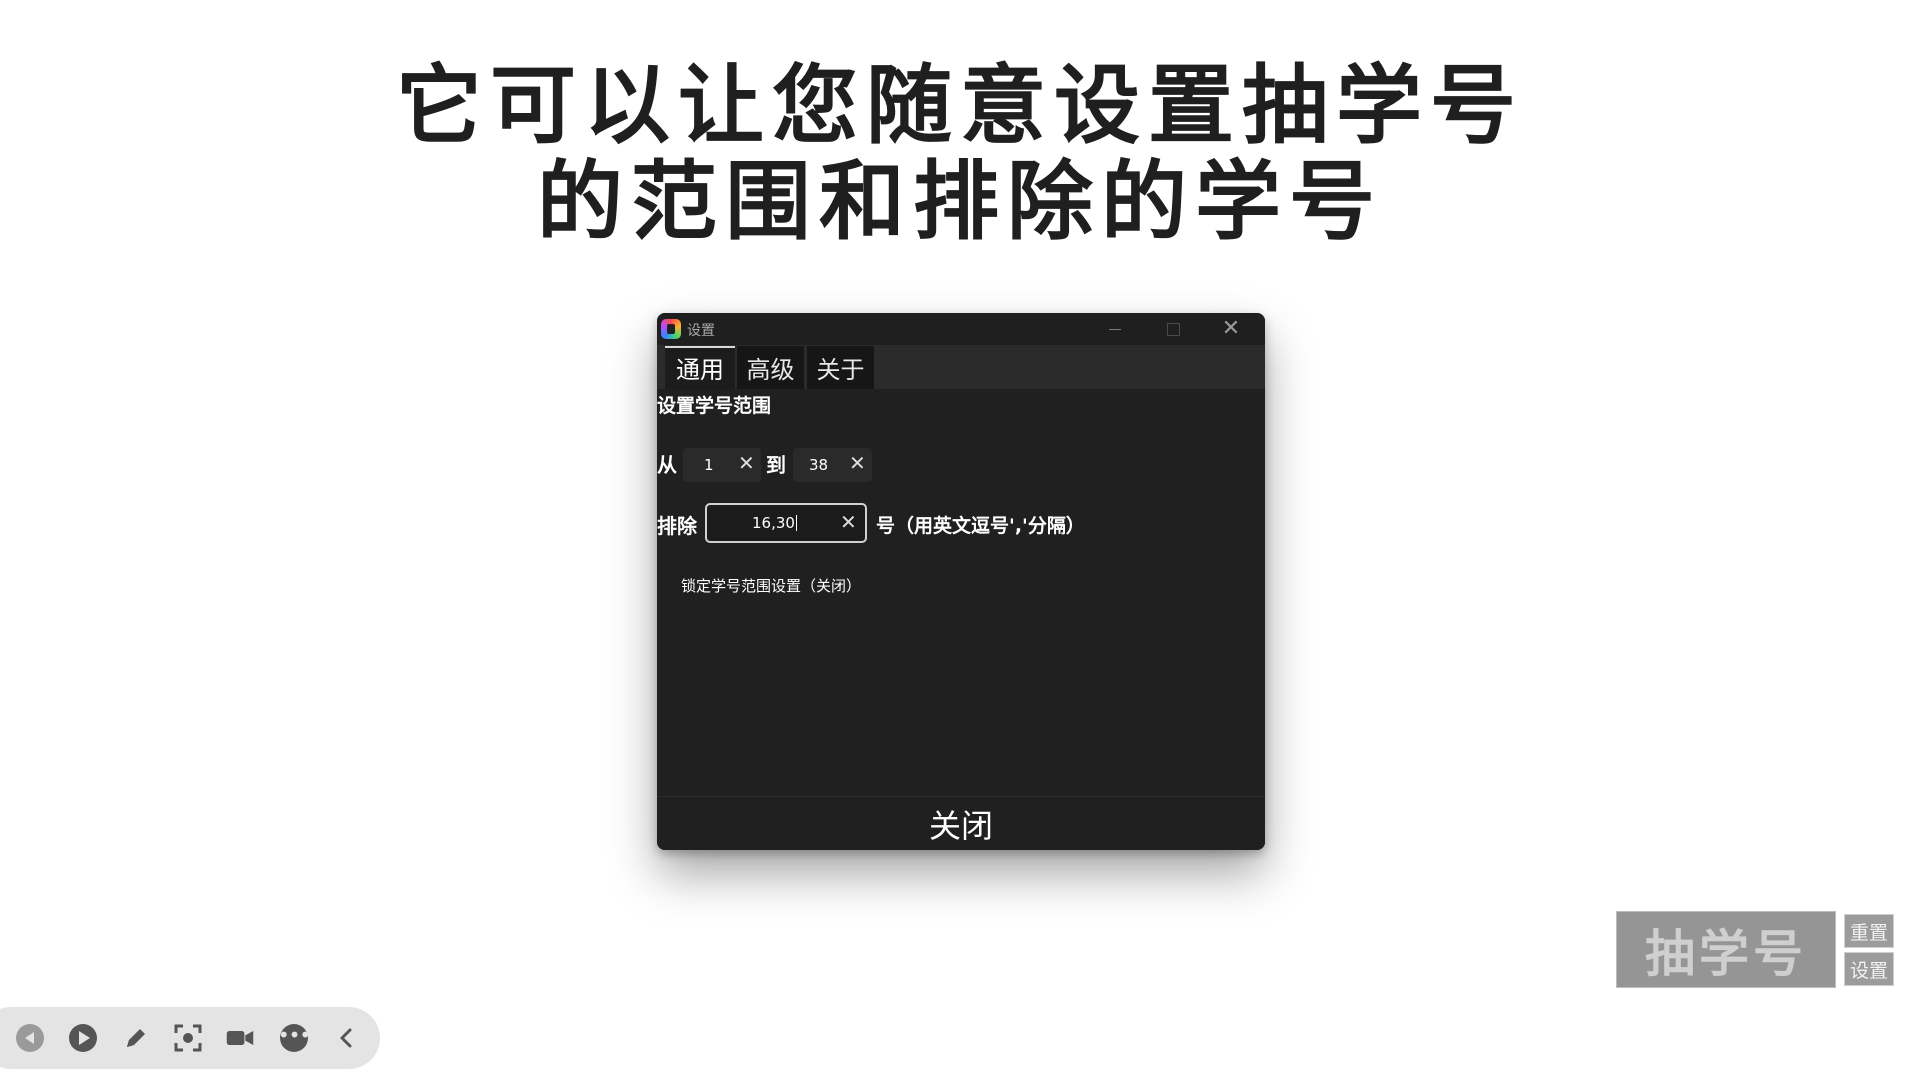 This screenshot has width=1920, height=1080. I want to click on section-title: 设置学号范围, so click(714, 406).